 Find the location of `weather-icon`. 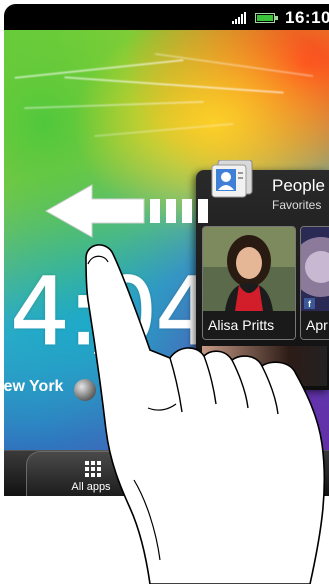

weather-icon is located at coordinates (85, 390).